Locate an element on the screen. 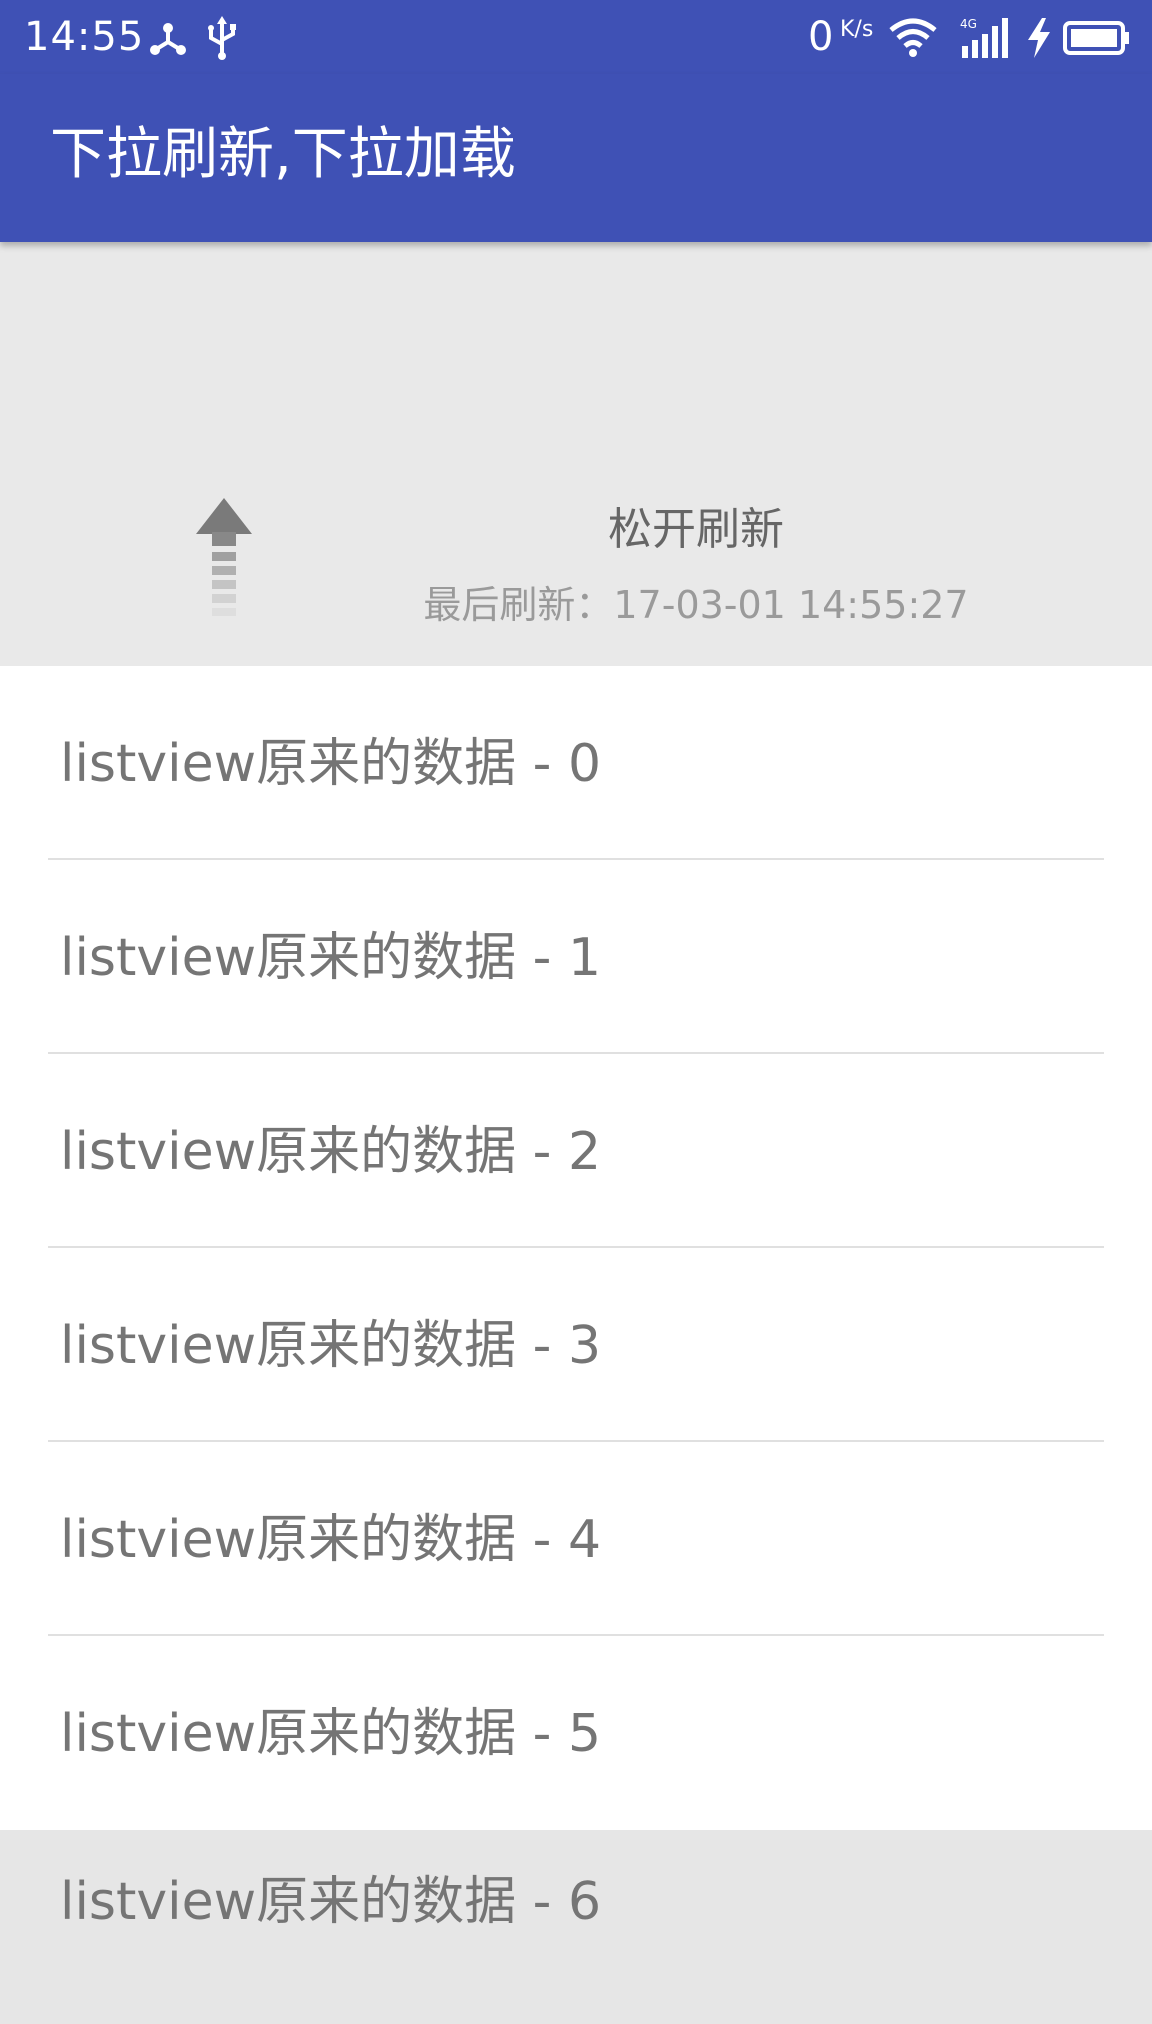 This screenshot has height=2024, width=1152. list-item: listview原来的数据 - 0 is located at coordinates (576, 763).